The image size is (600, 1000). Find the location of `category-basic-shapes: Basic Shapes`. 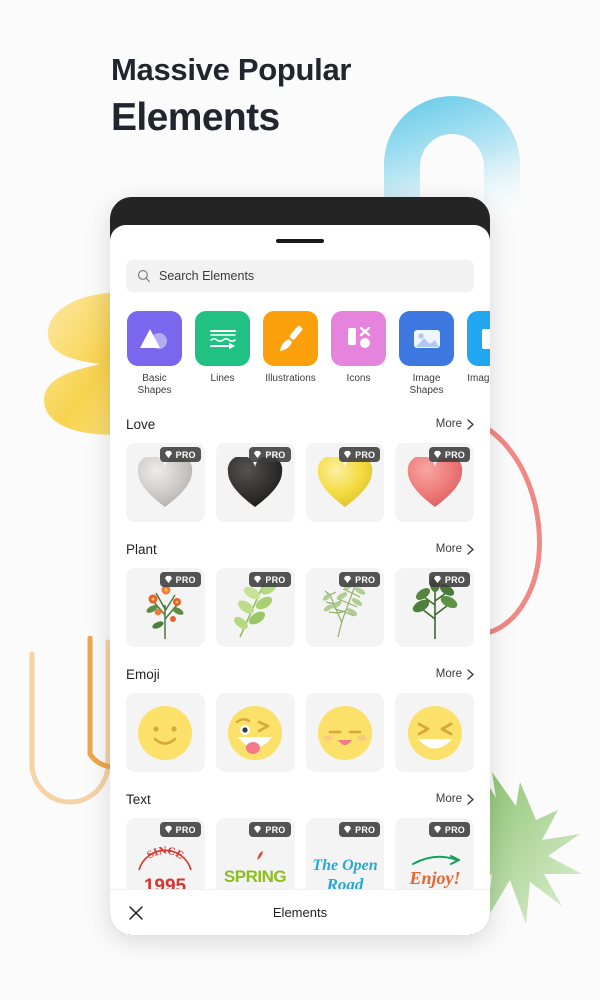

category-basic-shapes: Basic Shapes is located at coordinates (154, 354).